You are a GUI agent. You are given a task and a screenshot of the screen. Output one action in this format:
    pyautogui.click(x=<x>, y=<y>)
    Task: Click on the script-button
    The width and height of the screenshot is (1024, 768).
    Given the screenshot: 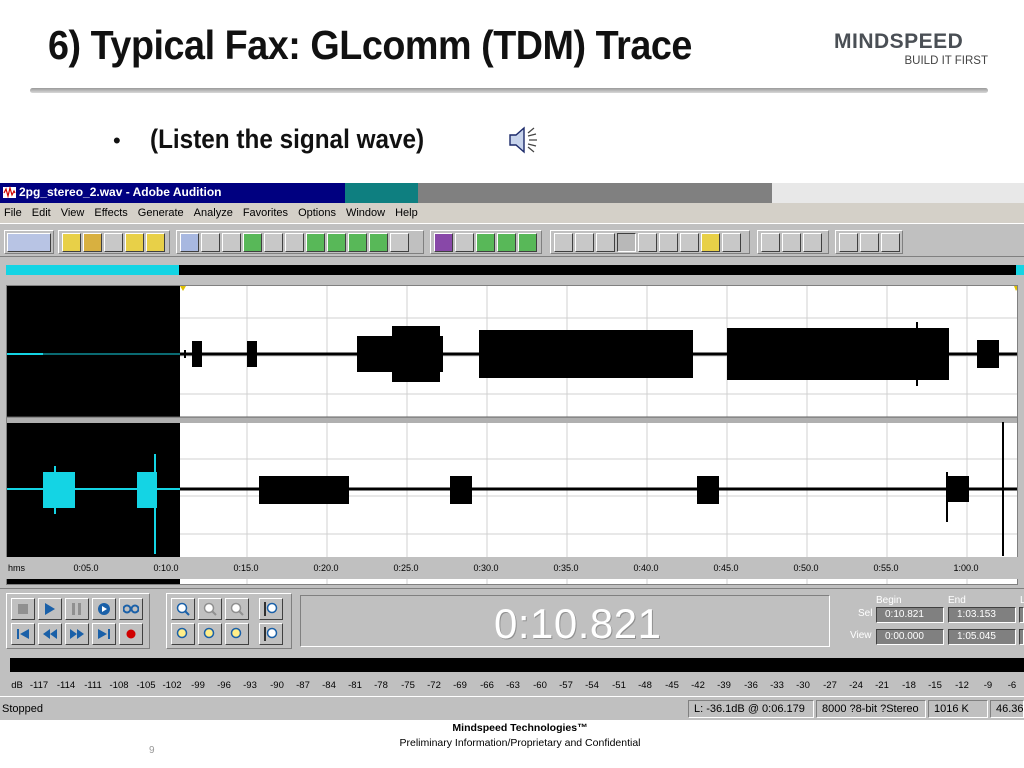 What is the action you would take?
    pyautogui.click(x=791, y=242)
    